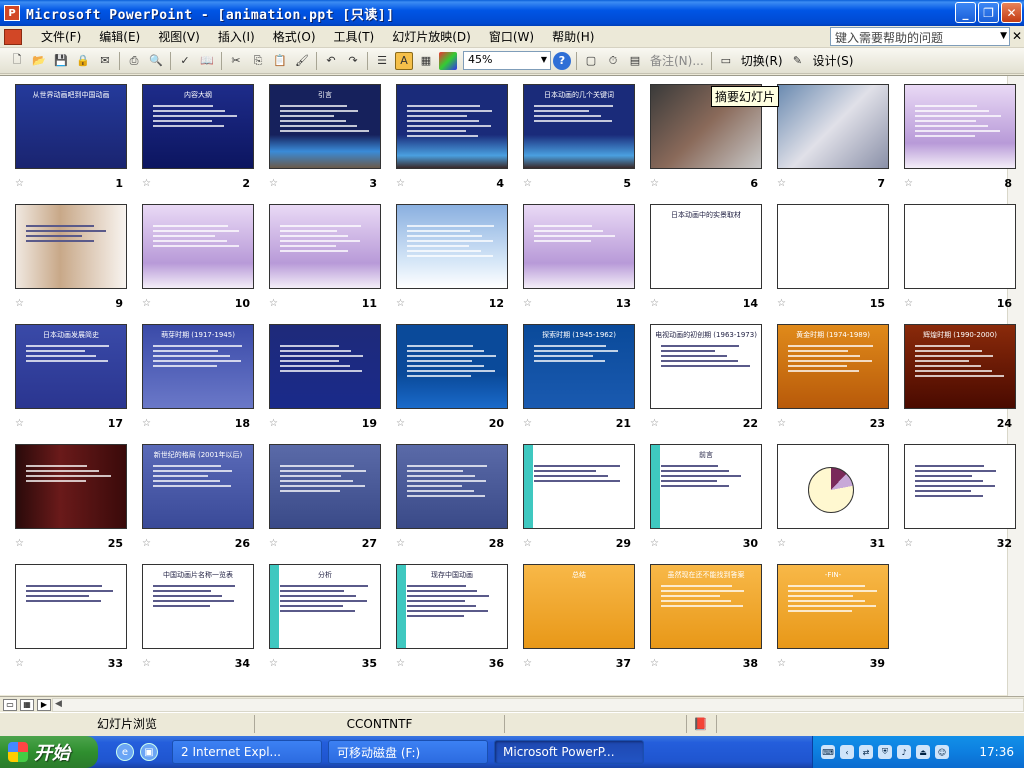 Image resolution: width=1024 pixels, height=768 pixels. I want to click on normal-view-icon: ▭, so click(10, 704).